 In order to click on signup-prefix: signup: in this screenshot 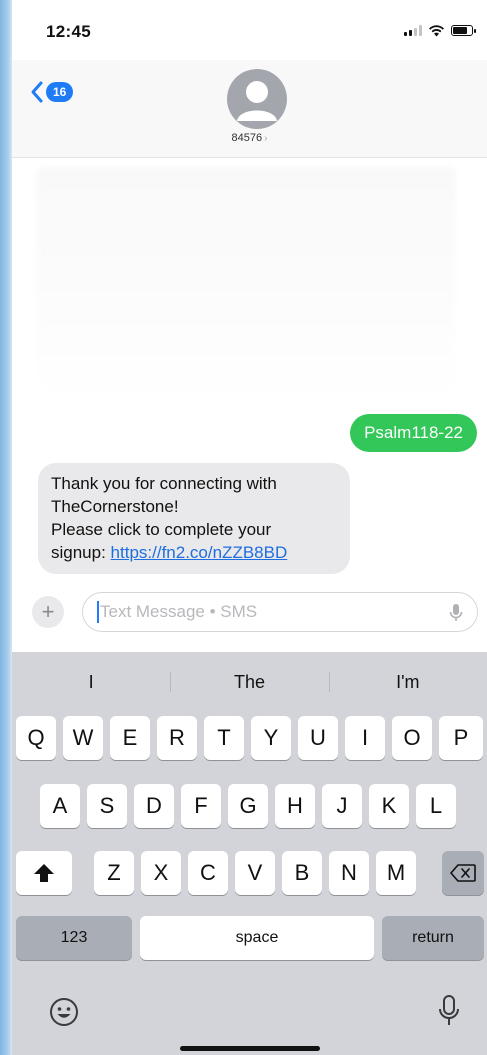, I will do `click(81, 552)`.